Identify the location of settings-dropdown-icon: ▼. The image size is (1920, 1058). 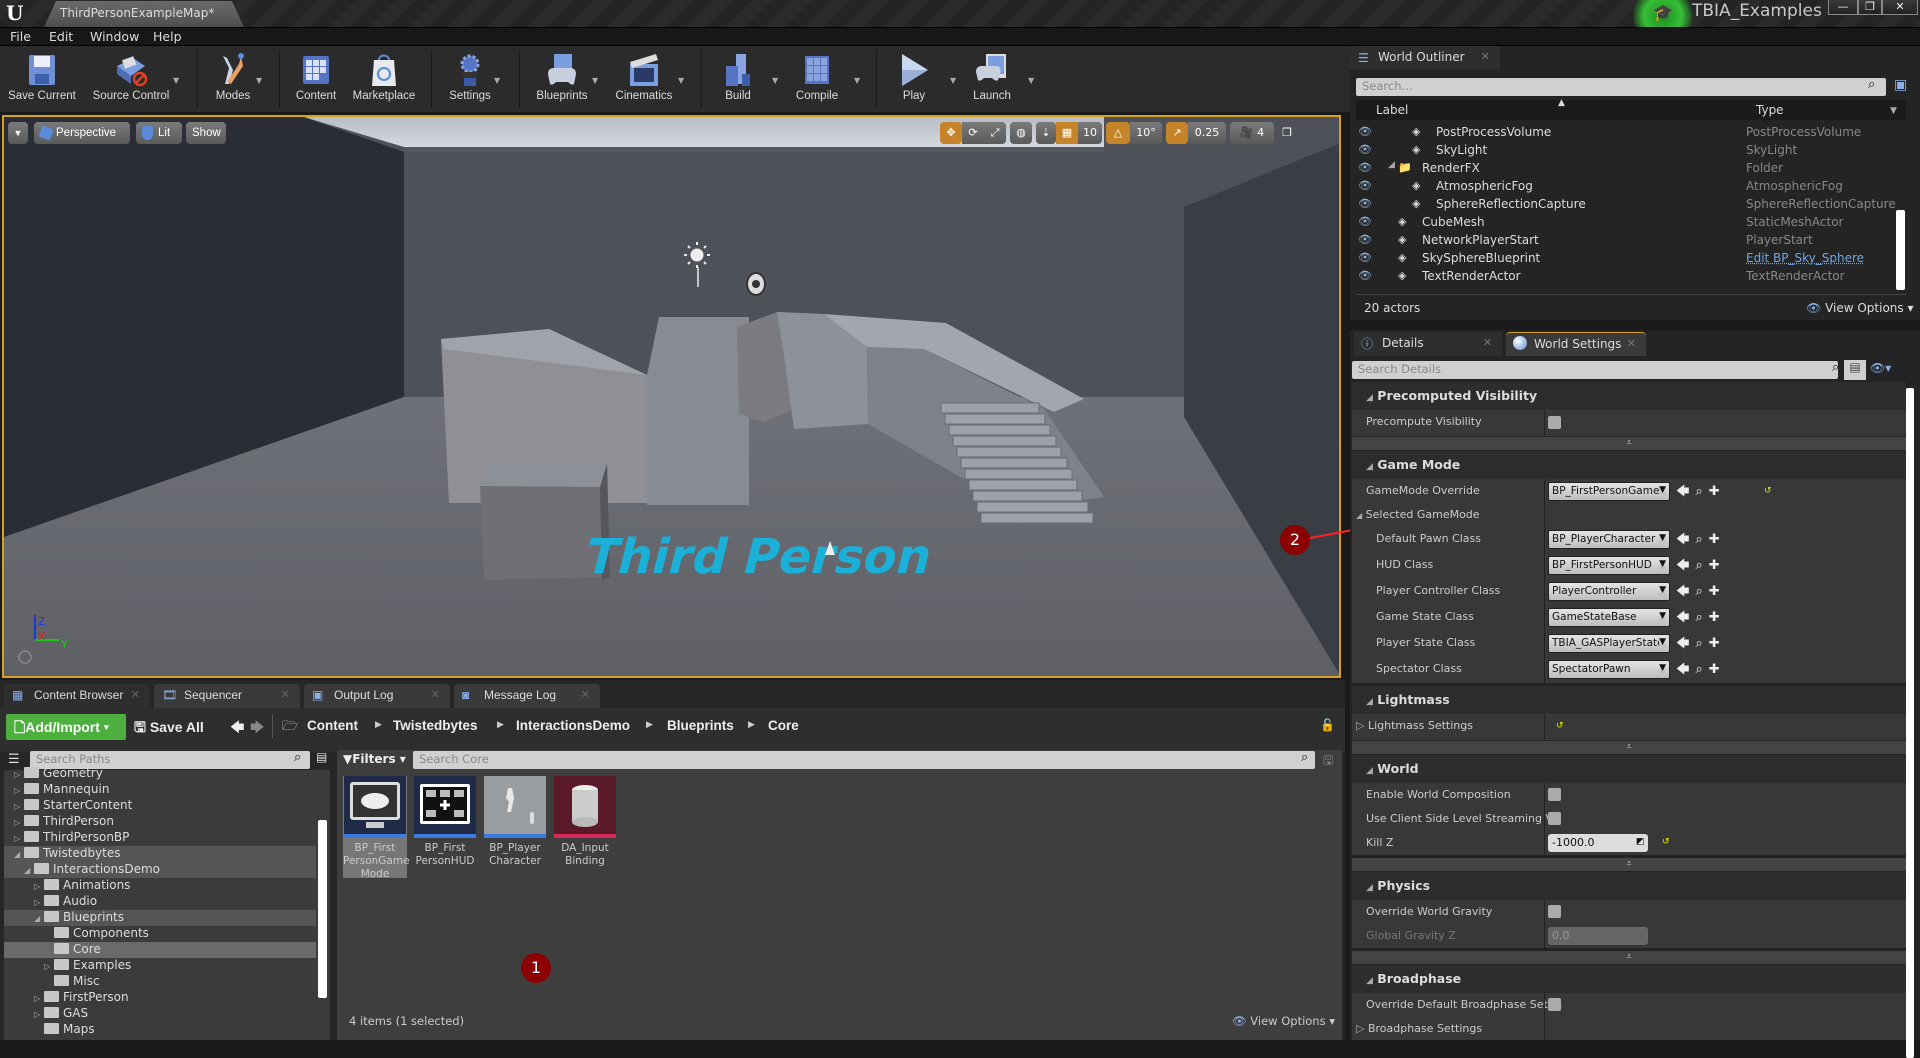
(497, 80).